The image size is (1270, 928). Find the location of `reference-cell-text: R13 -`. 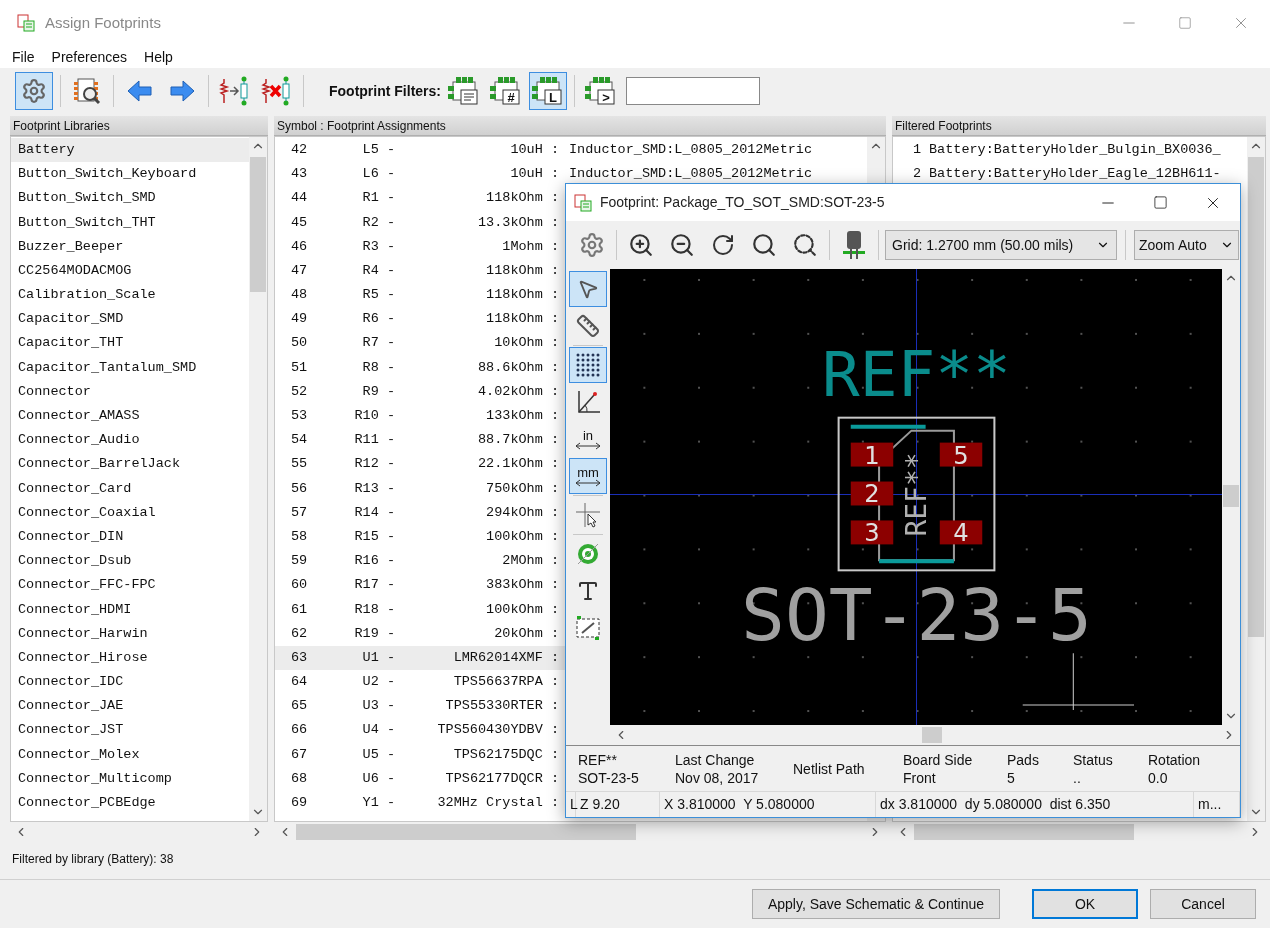

reference-cell-text: R13 - is located at coordinates (374, 488).